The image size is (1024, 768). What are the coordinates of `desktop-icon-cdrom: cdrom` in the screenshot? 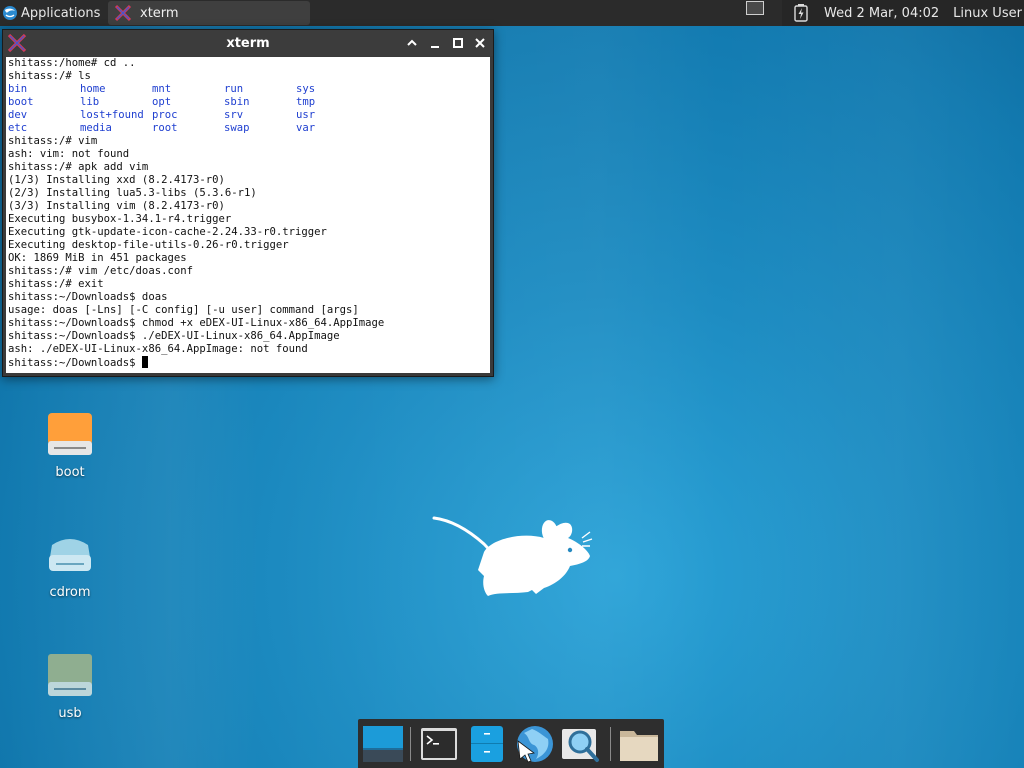 It's located at (70, 565).